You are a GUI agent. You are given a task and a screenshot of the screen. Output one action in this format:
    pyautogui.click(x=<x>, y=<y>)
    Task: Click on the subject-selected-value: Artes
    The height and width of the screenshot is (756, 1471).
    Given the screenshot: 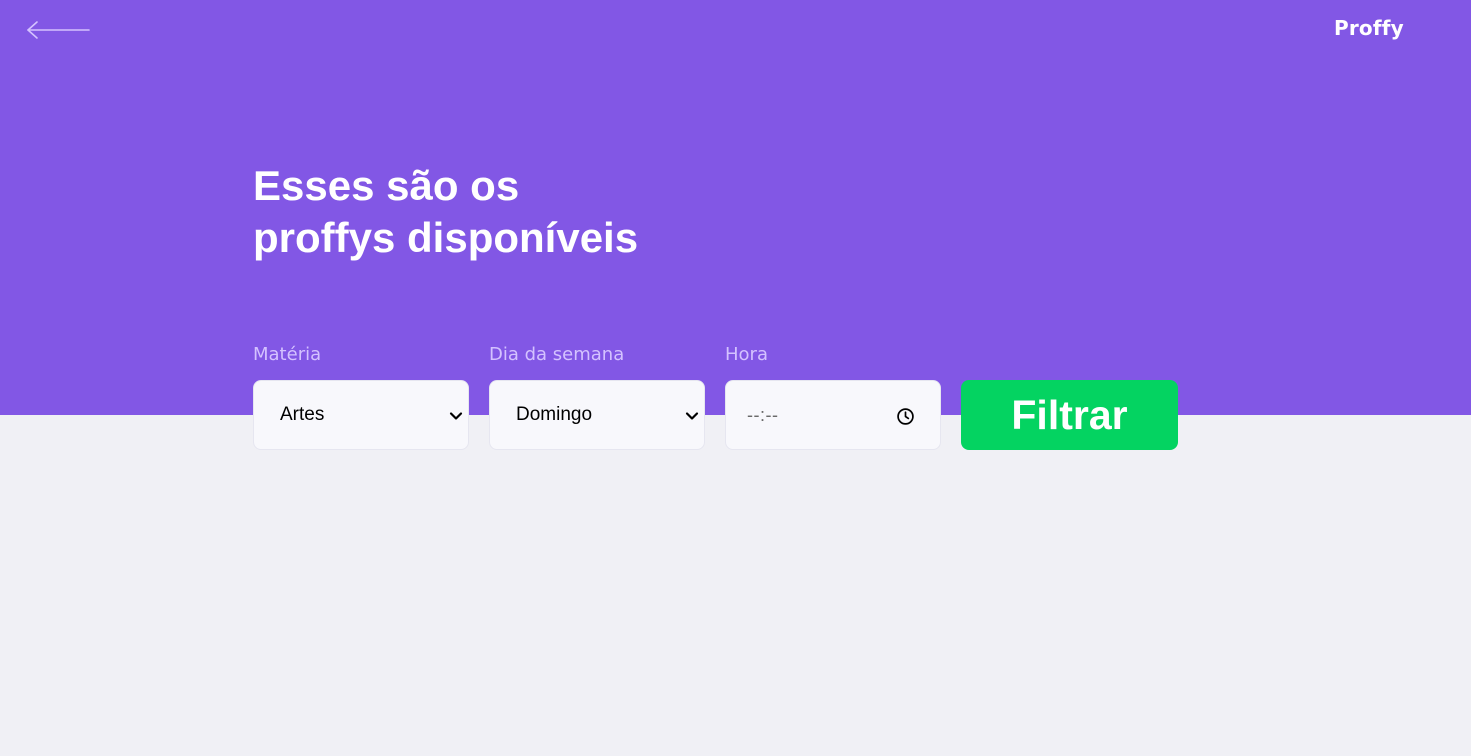 What is the action you would take?
    pyautogui.click(x=302, y=414)
    